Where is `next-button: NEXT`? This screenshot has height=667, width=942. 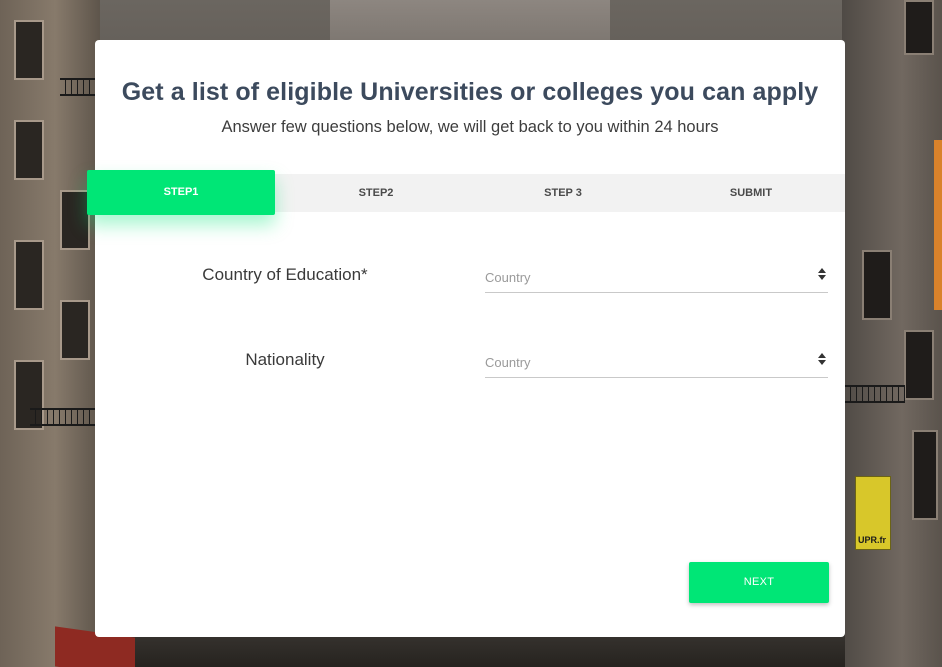 next-button: NEXT is located at coordinates (759, 582).